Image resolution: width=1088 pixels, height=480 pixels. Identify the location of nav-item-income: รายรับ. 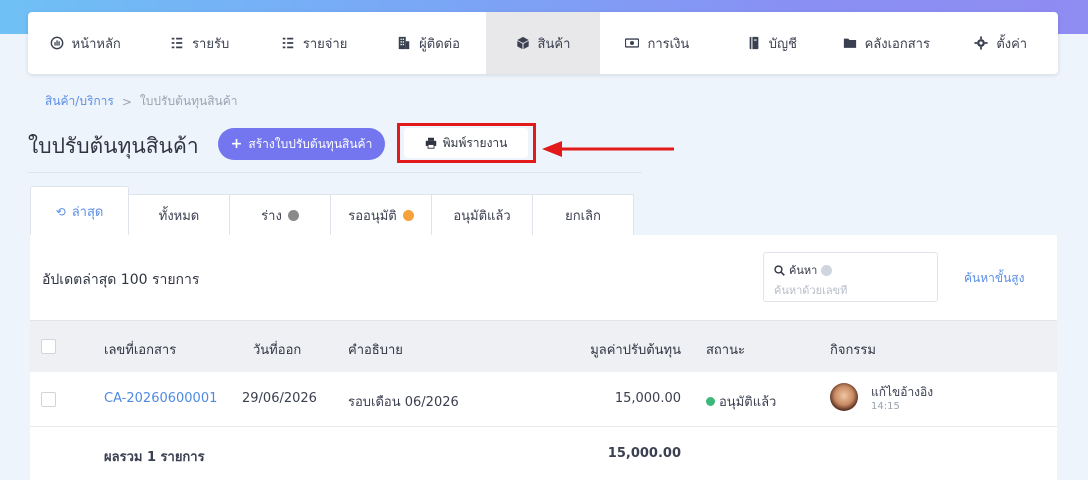
(199, 43).